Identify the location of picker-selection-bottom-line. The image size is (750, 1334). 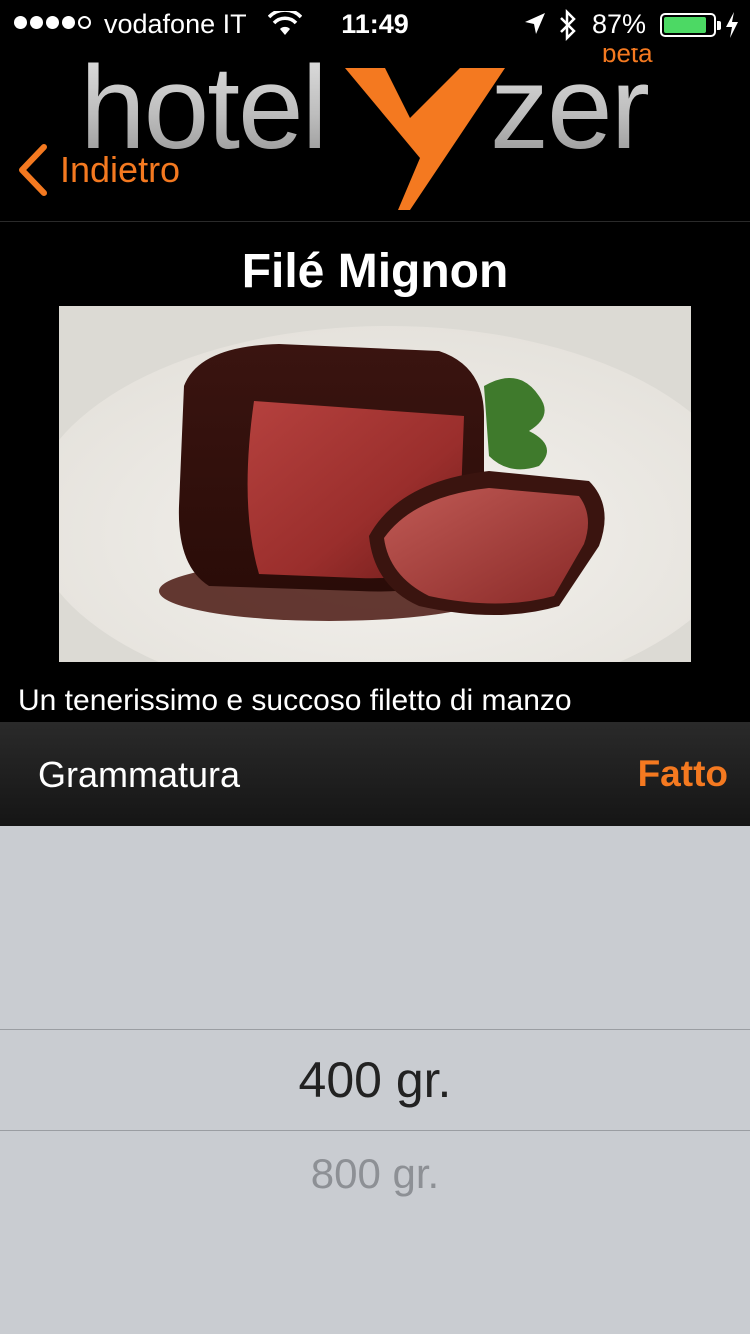
(375, 1130).